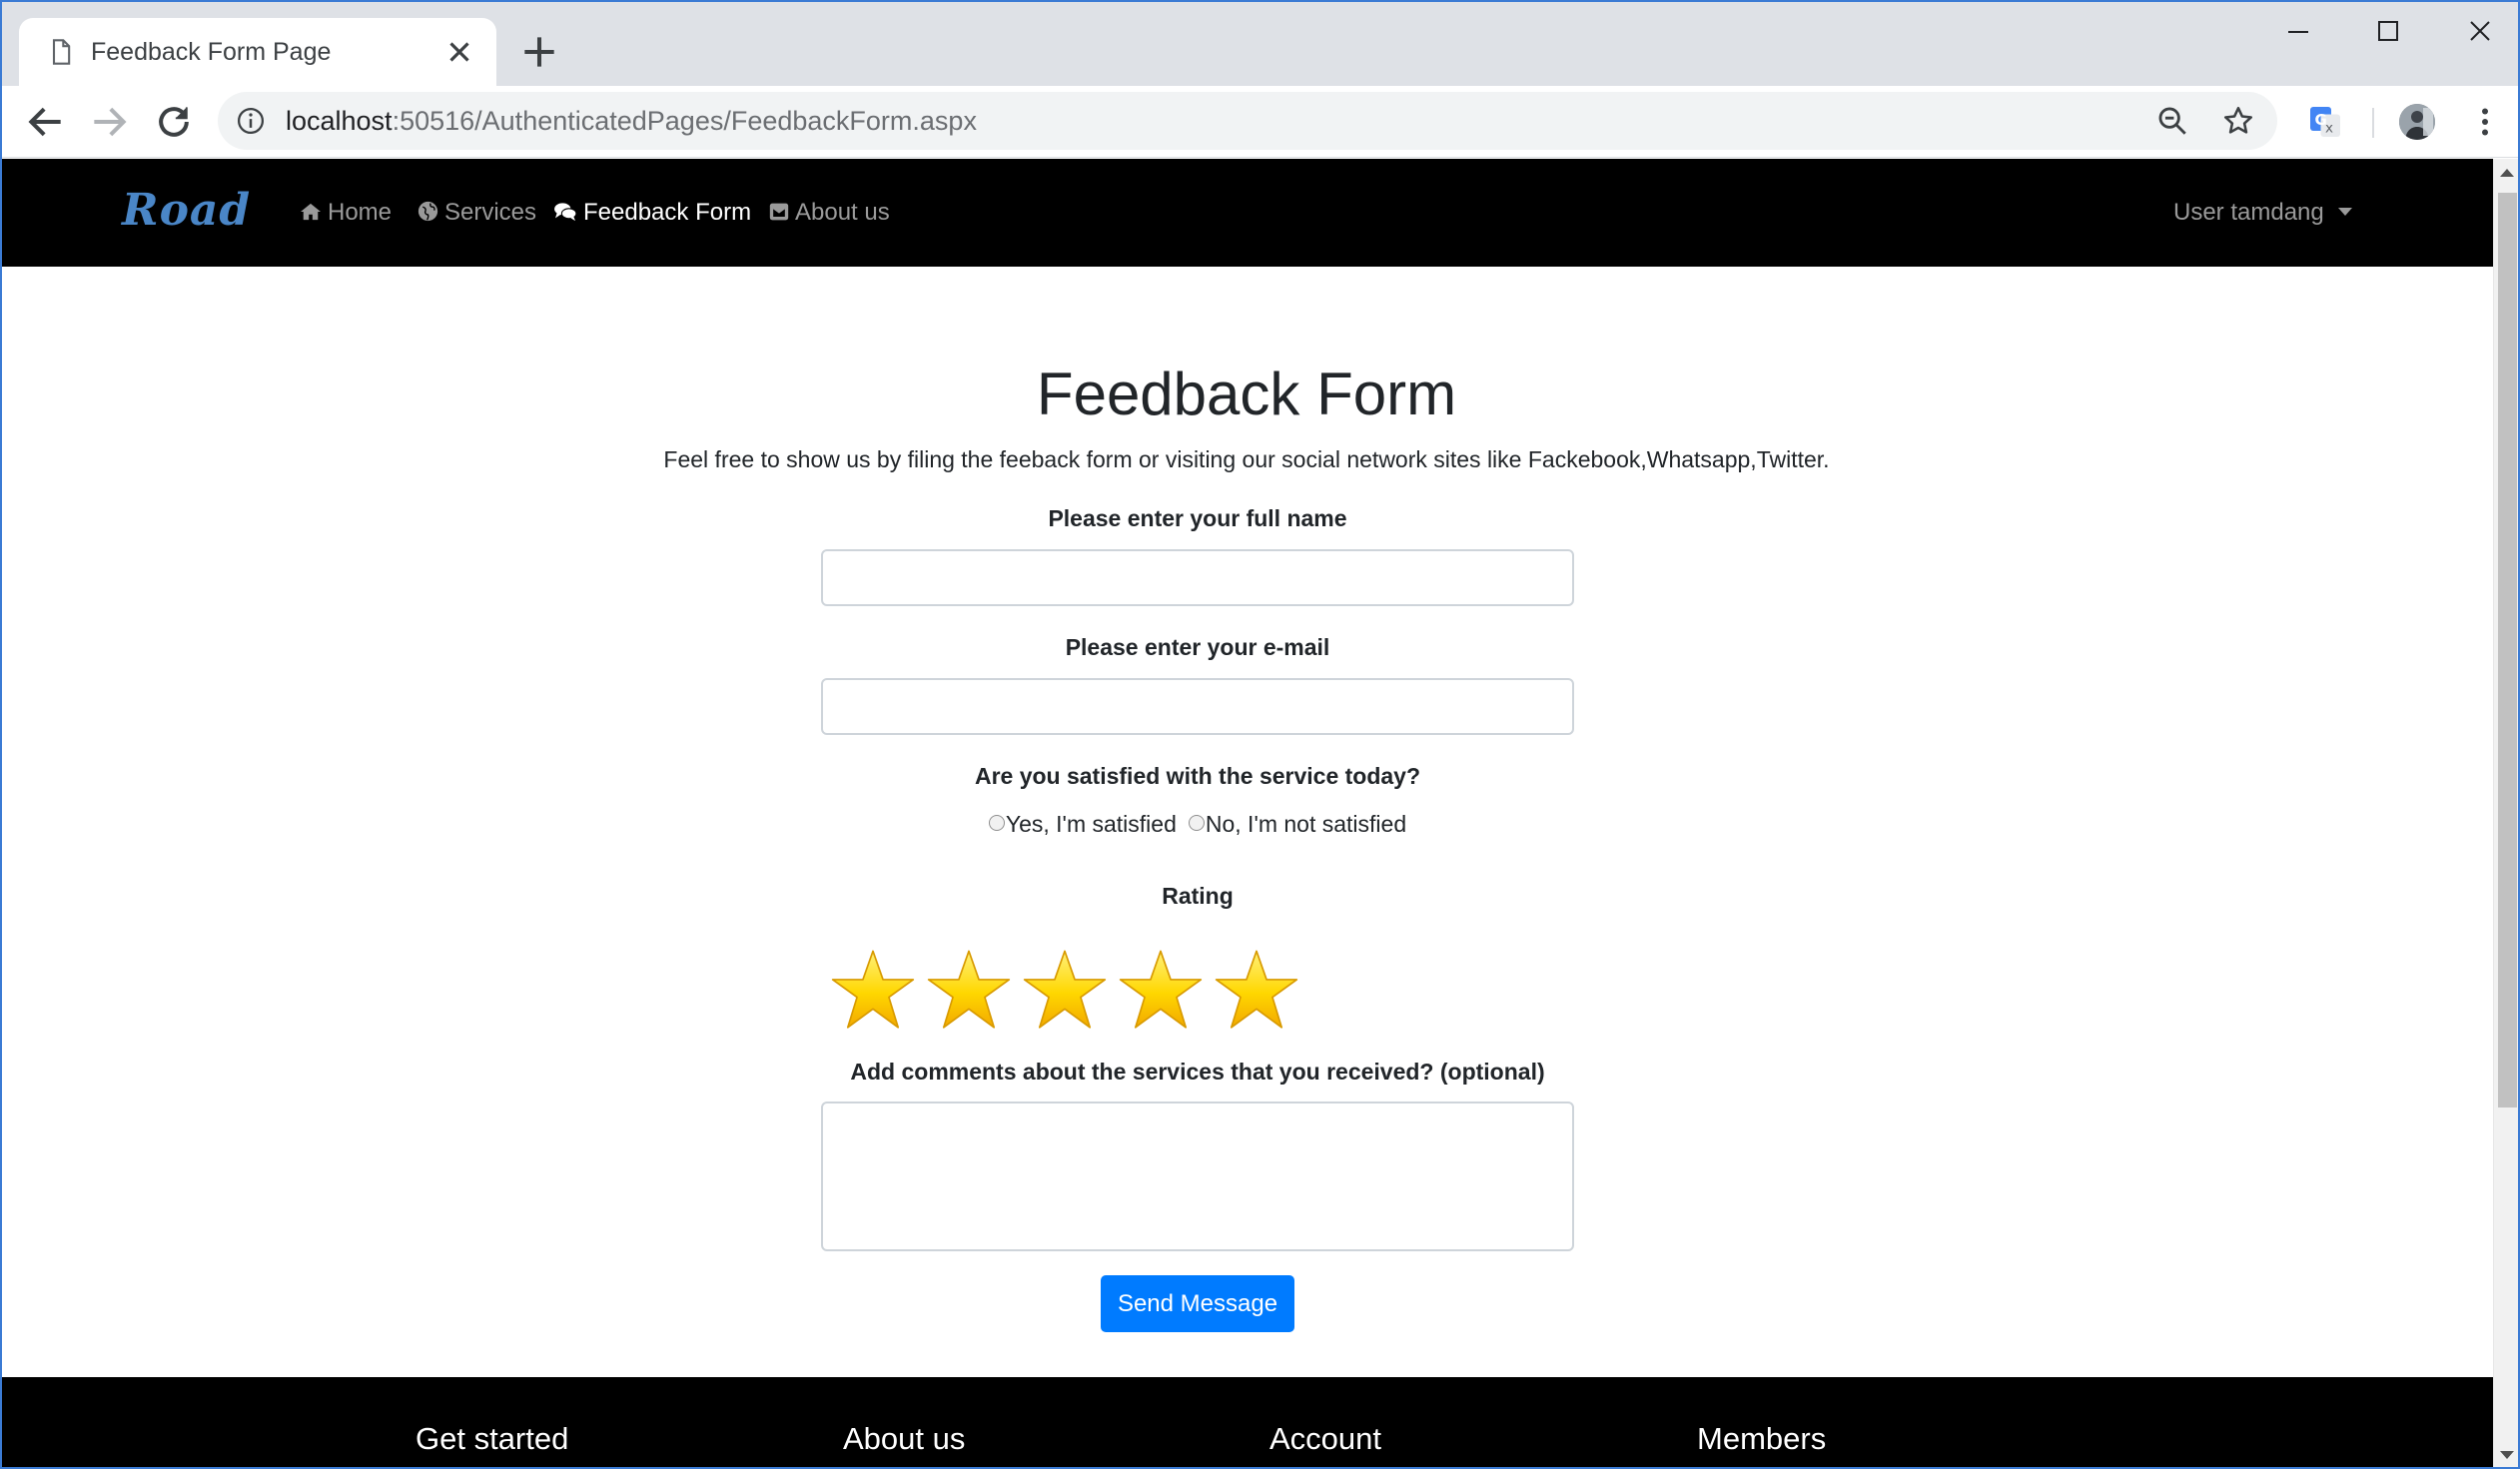  I want to click on satisfied-yes-radio, so click(996, 823).